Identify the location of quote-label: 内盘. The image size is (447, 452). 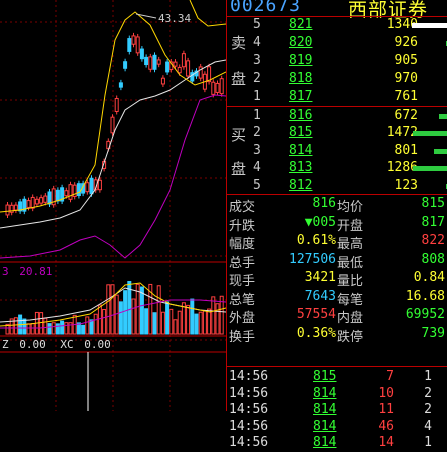
(350, 318).